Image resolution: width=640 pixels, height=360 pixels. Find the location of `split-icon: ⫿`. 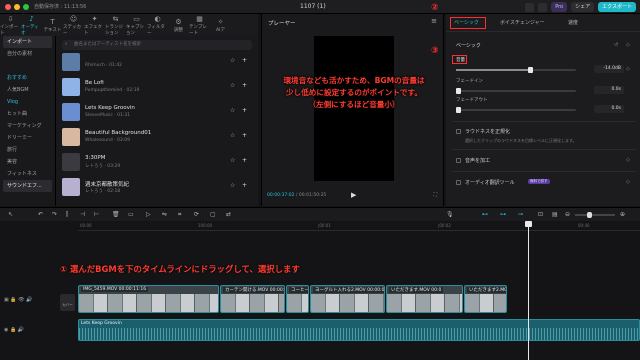

split-icon: ⫿ is located at coordinates (67, 215).